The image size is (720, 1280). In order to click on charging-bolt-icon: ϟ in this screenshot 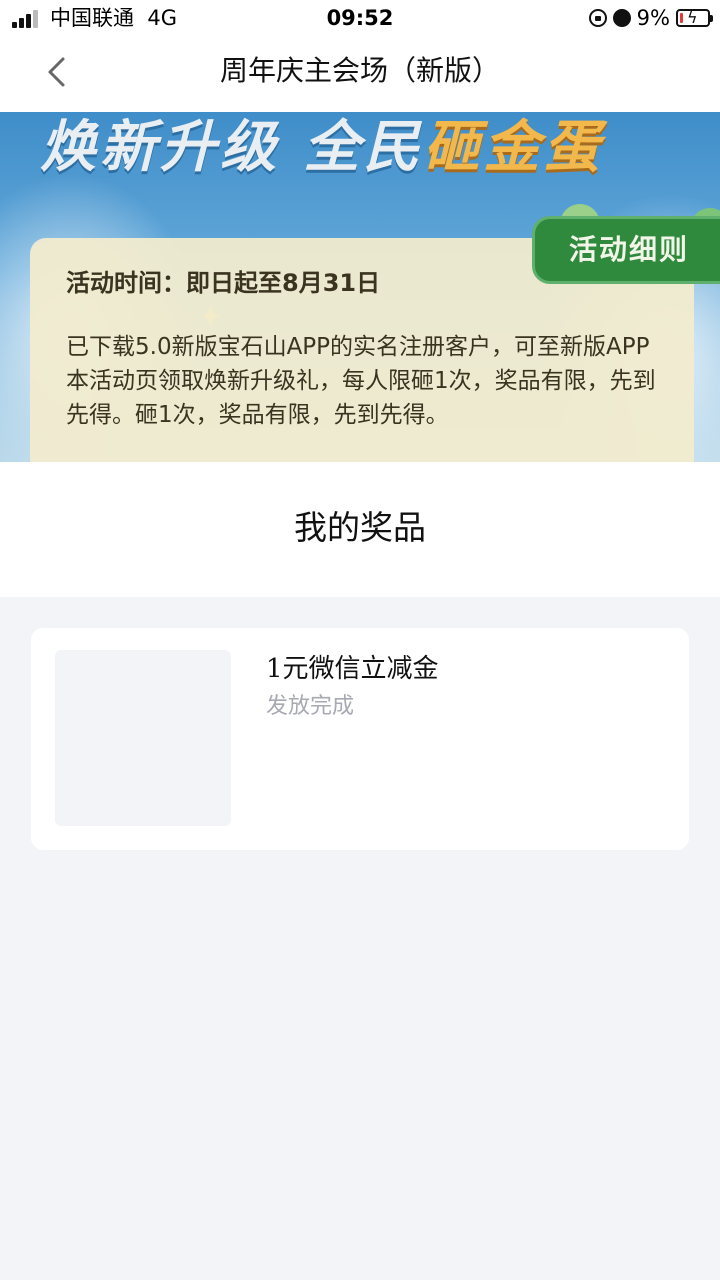, I will do `click(692, 17)`.